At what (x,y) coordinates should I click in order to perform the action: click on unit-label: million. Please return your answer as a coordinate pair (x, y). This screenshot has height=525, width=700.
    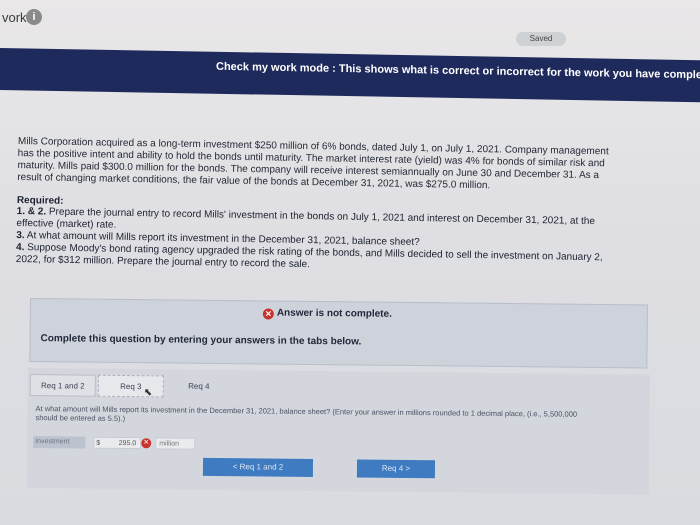
    Looking at the image, I should click on (175, 443).